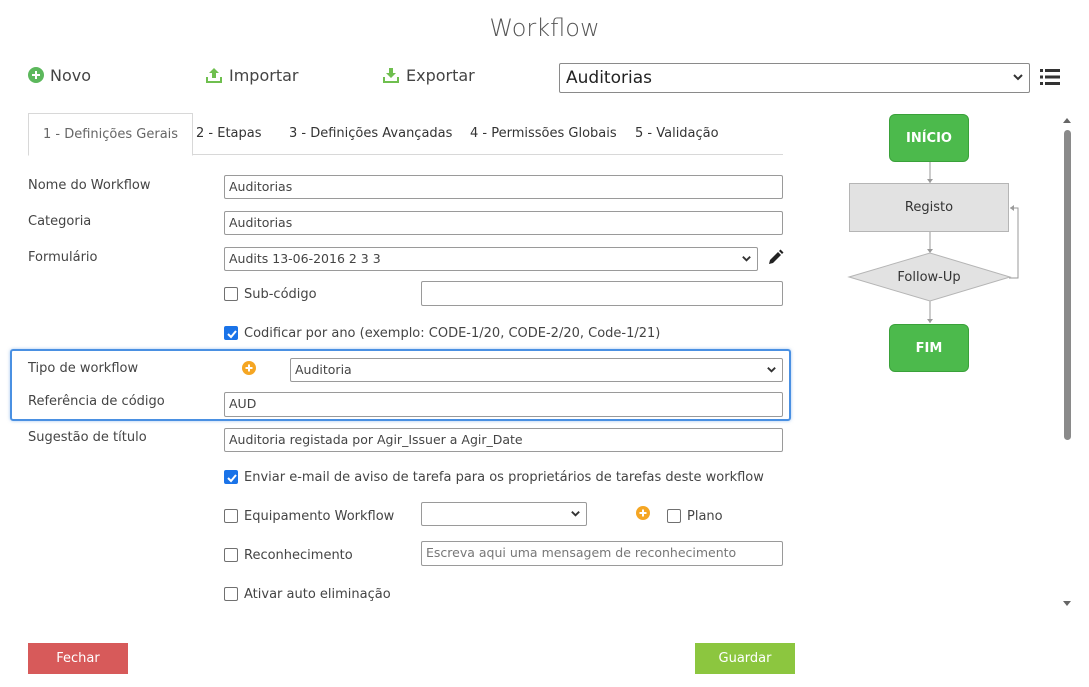 This screenshot has width=1089, height=687. What do you see at coordinates (1067, 285) in the screenshot?
I see `scrollbar-thumb` at bounding box center [1067, 285].